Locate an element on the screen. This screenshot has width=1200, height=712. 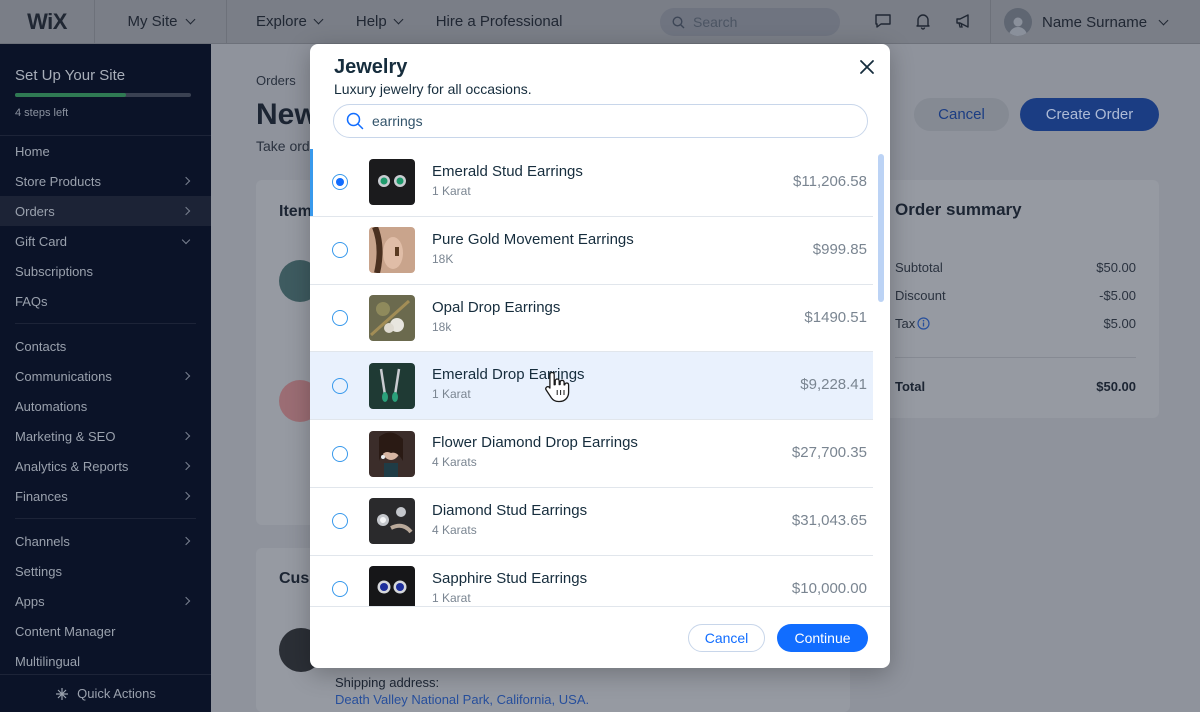
nav-explore-label: Explore is located at coordinates (281, 21).